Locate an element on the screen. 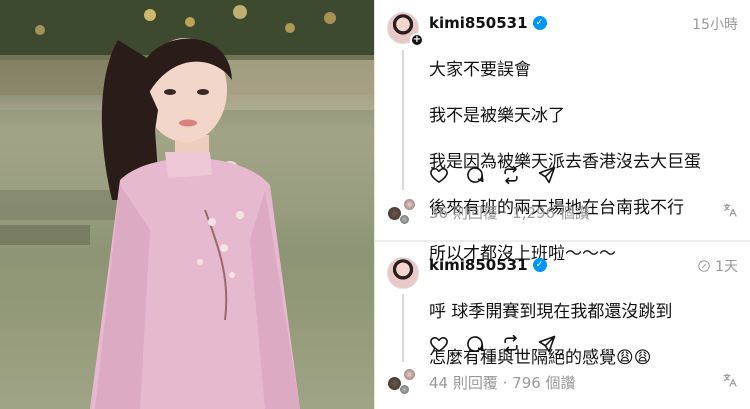 The width and height of the screenshot is (750, 409). reply-stats: 44 則回覆 · 796 個讚 is located at coordinates (502, 382).